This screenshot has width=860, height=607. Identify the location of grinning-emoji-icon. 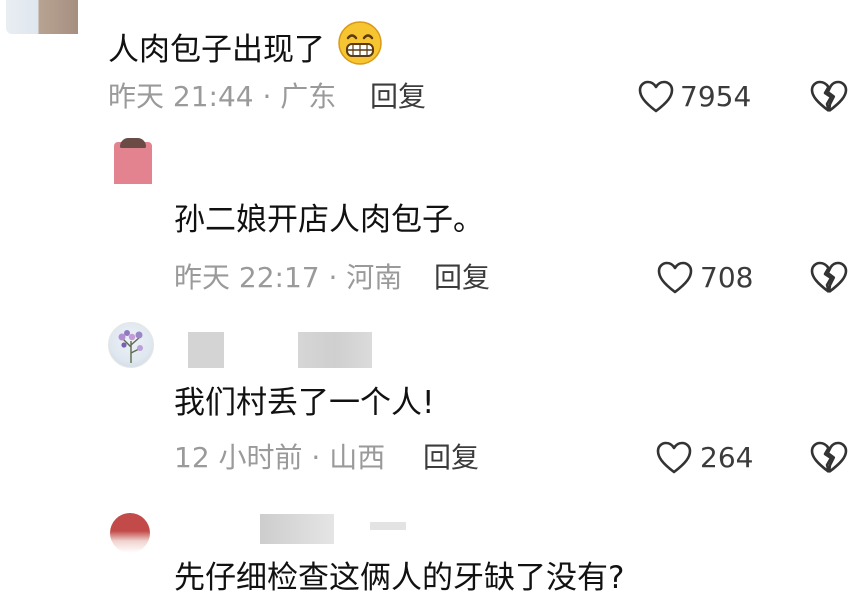
(360, 43).